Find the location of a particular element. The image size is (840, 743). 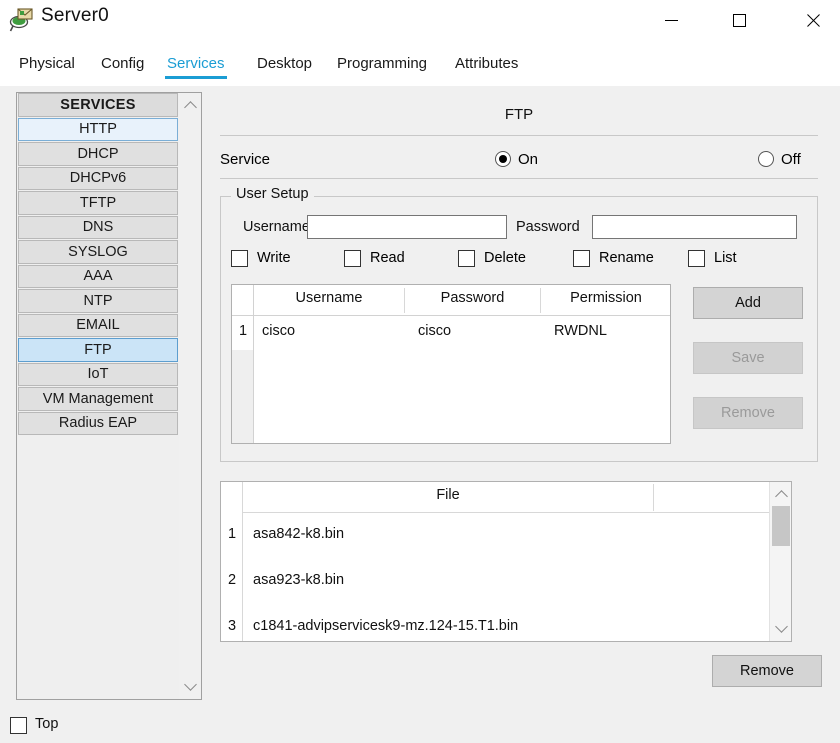

sidebar-item-syslog: SYSLOG is located at coordinates (98, 252).